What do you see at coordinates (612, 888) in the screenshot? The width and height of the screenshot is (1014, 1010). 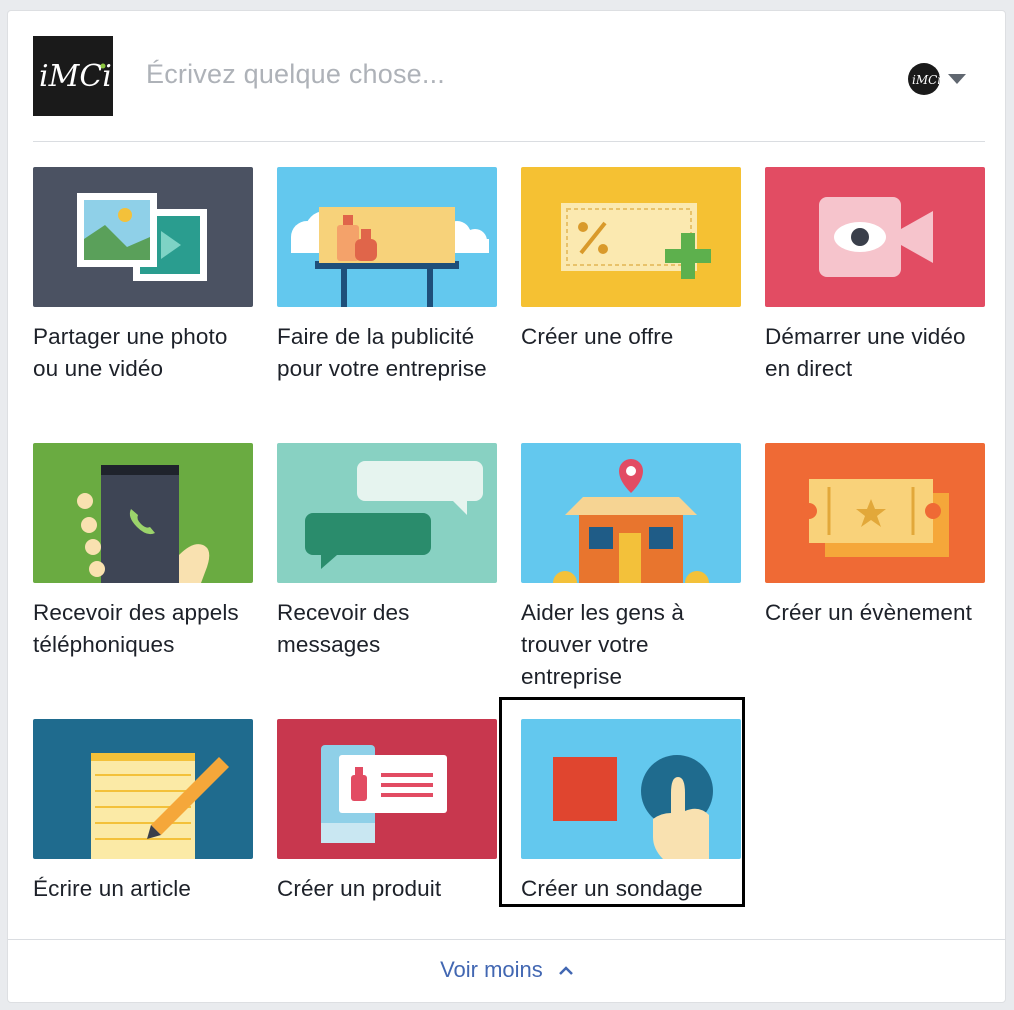 I see `action-label: Créer un sondage` at bounding box center [612, 888].